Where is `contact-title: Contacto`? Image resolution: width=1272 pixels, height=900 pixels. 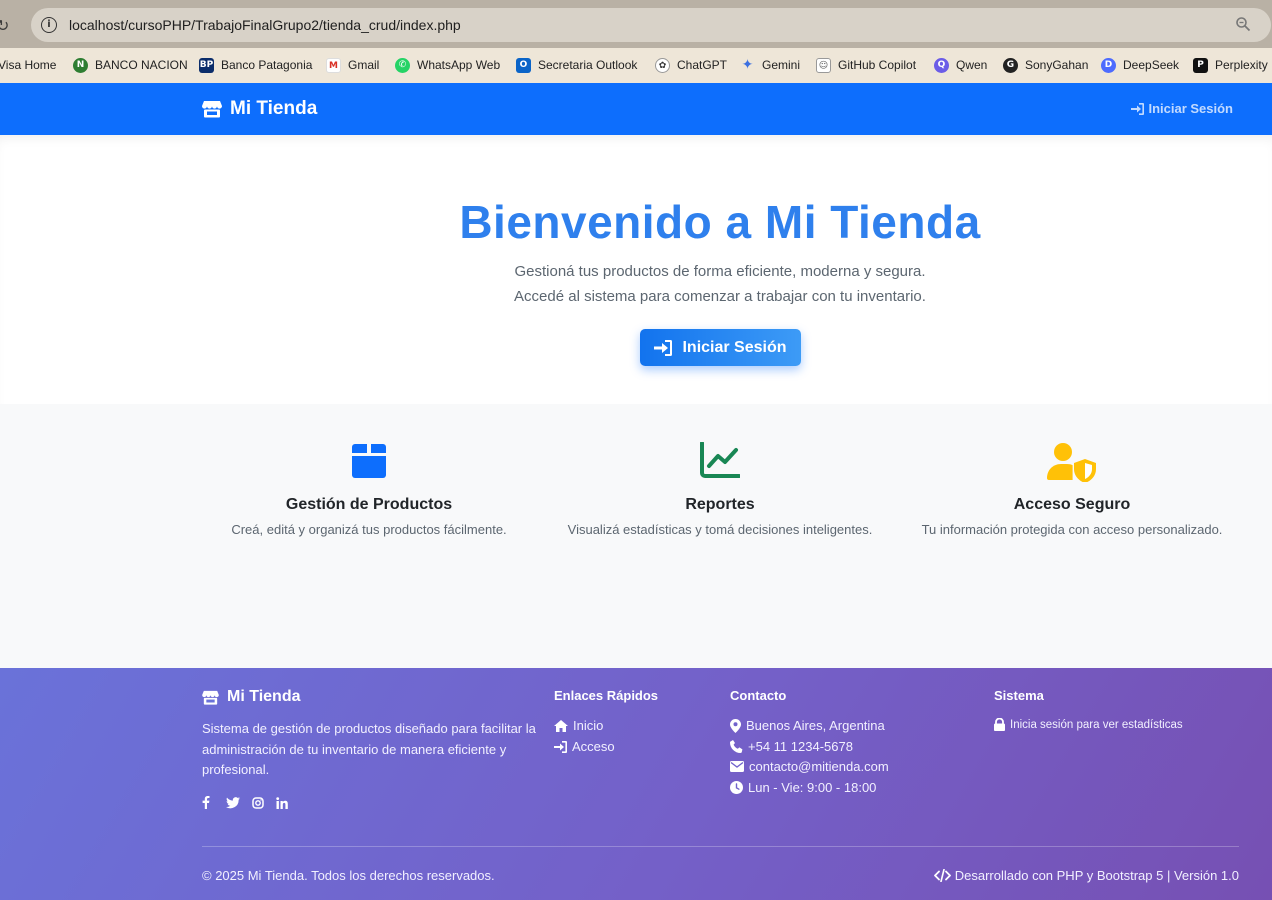
contact-title: Contacto is located at coordinates (758, 695).